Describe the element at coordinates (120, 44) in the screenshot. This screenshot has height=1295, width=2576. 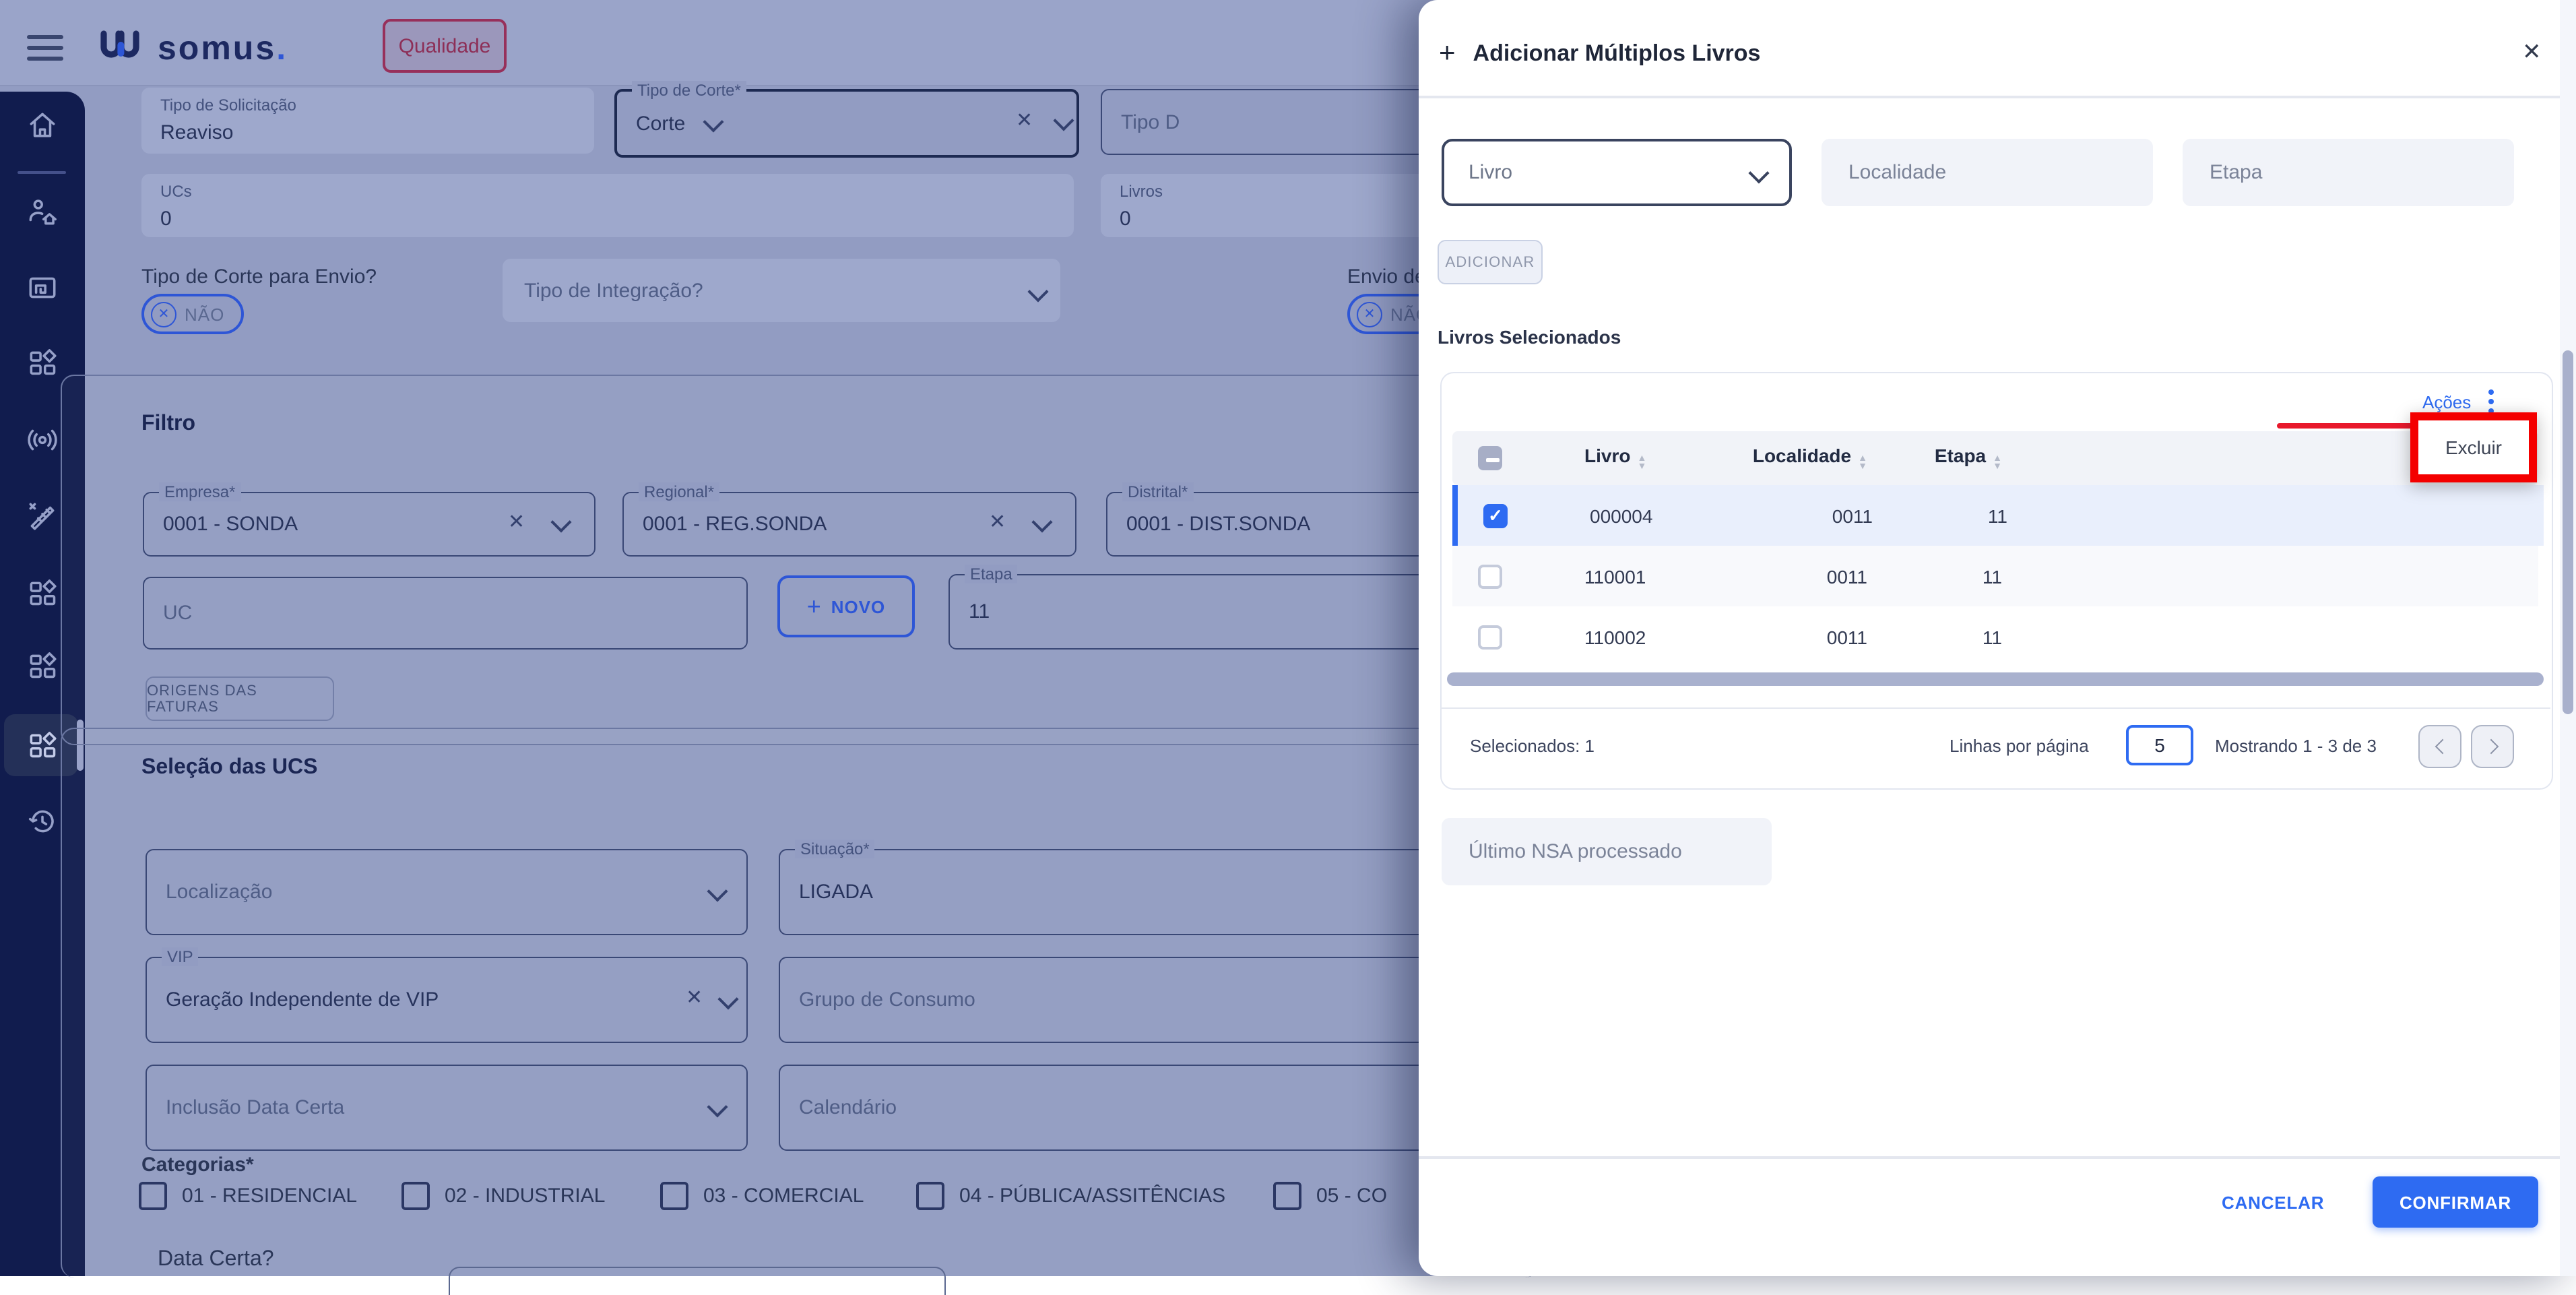
I see `logo-mark-icon` at that location.